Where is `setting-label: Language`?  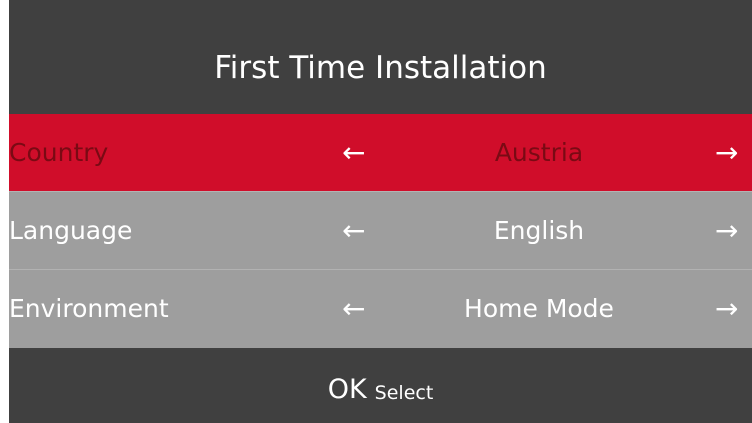
setting-label: Language is located at coordinates (71, 230).